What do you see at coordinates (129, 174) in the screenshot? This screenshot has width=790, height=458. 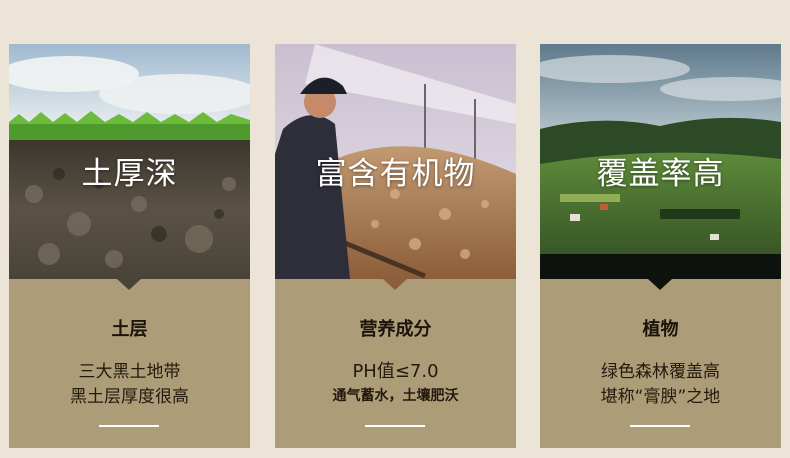 I see `card-headline: 土厚深` at bounding box center [129, 174].